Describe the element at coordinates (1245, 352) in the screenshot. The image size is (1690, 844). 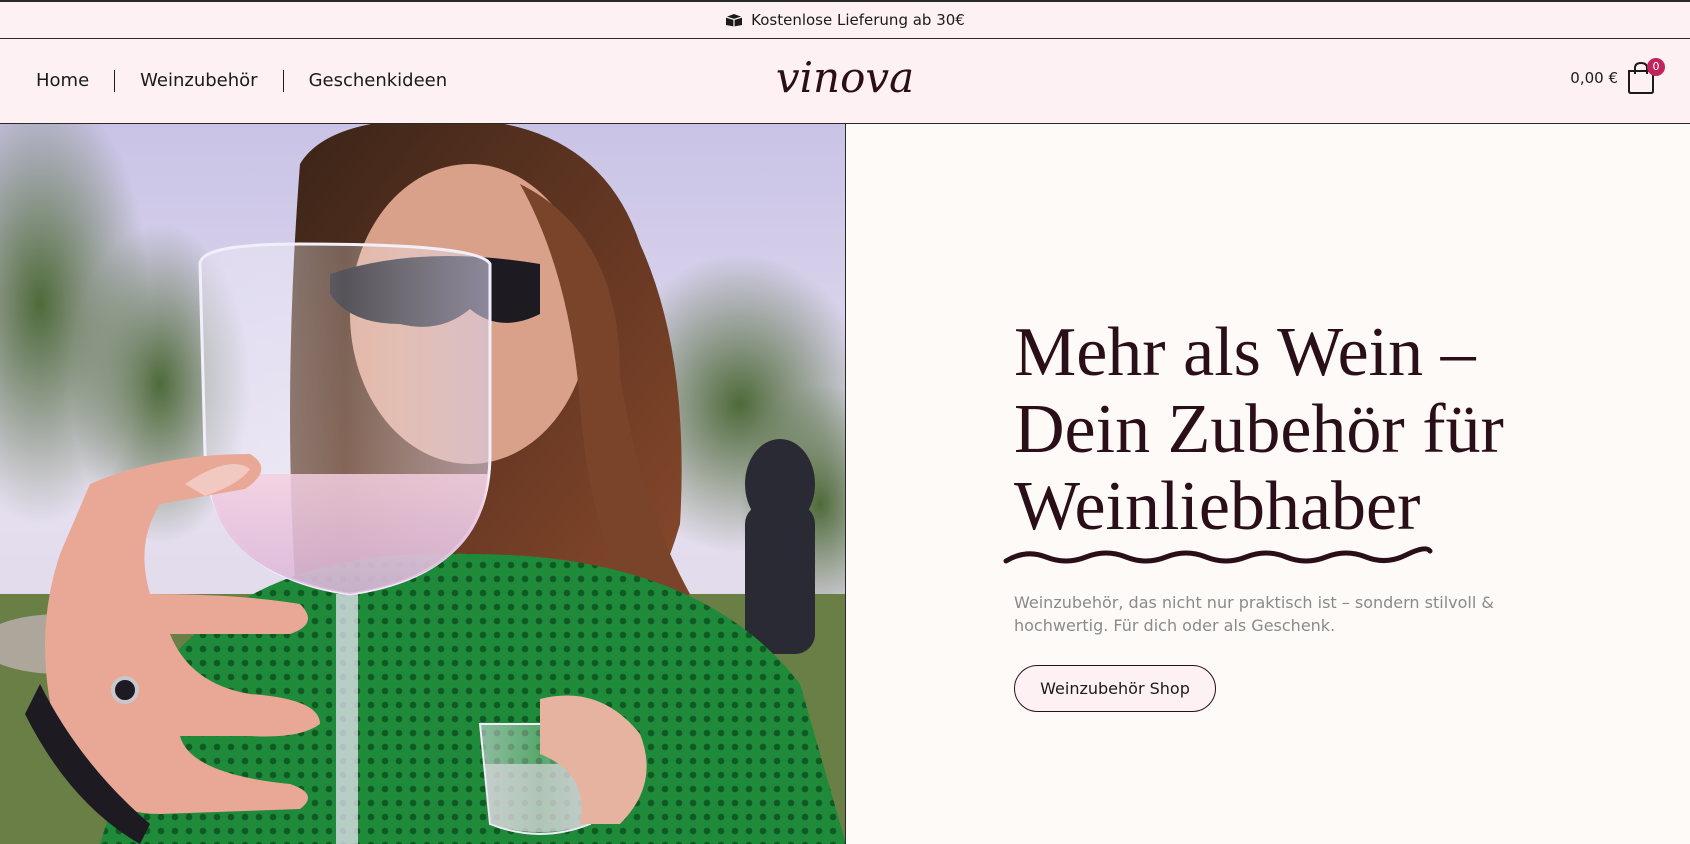
I see `hero-title-line-1: Mehr als Wein –` at that location.